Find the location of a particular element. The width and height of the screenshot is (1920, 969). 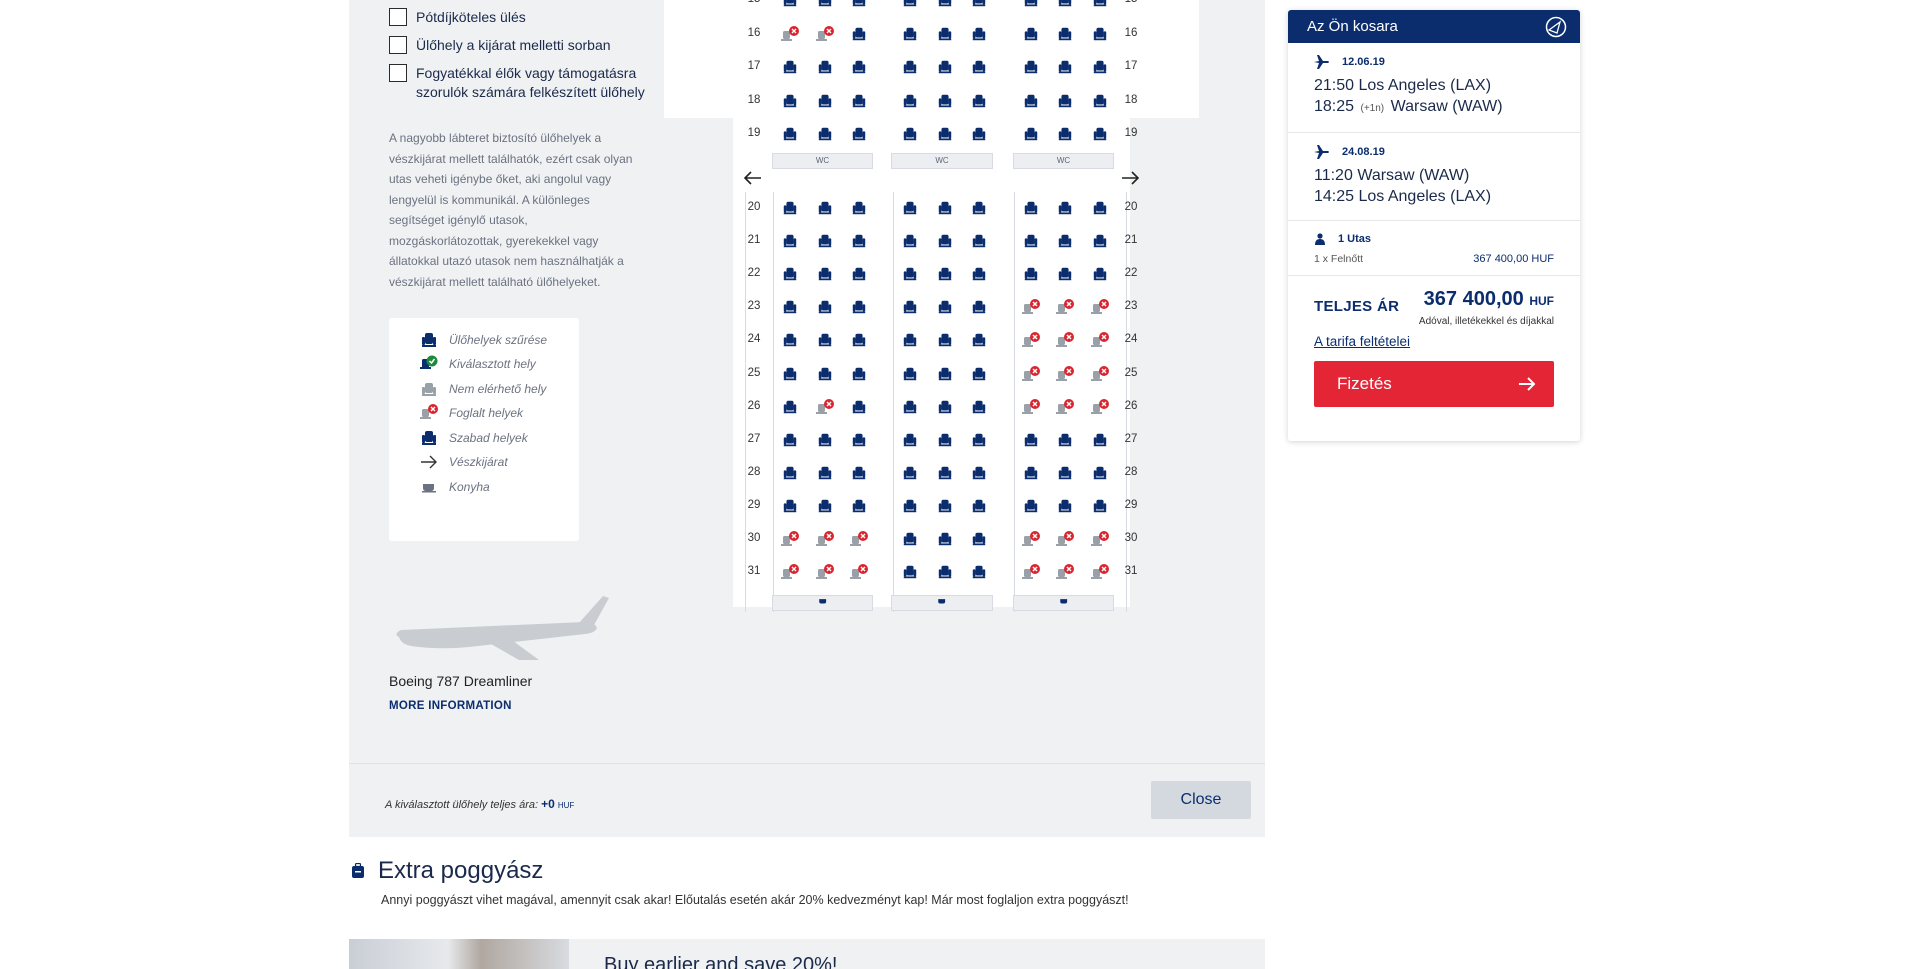

filter-surcharge-seat: Pótdíjköteles ülés is located at coordinates (519, 17).